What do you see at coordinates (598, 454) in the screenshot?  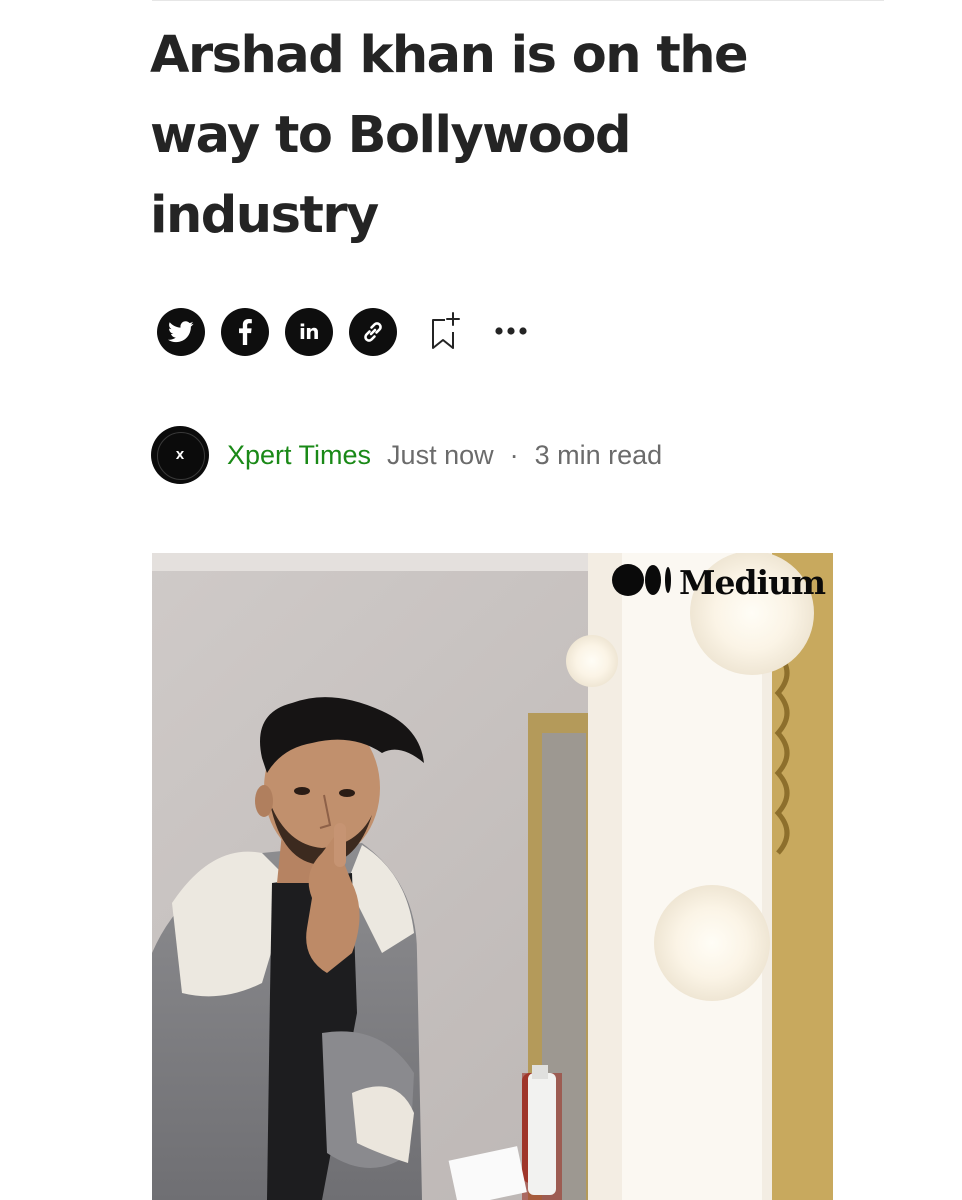 I see `read-time: 3 min read` at bounding box center [598, 454].